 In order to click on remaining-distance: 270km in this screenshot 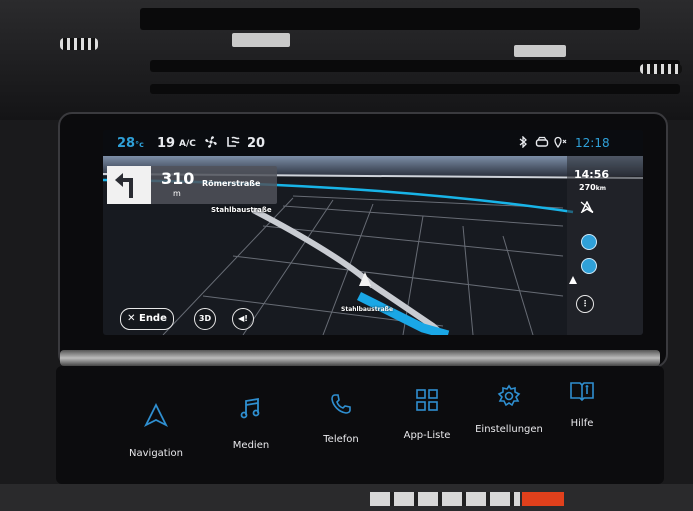, I will do `click(592, 187)`.